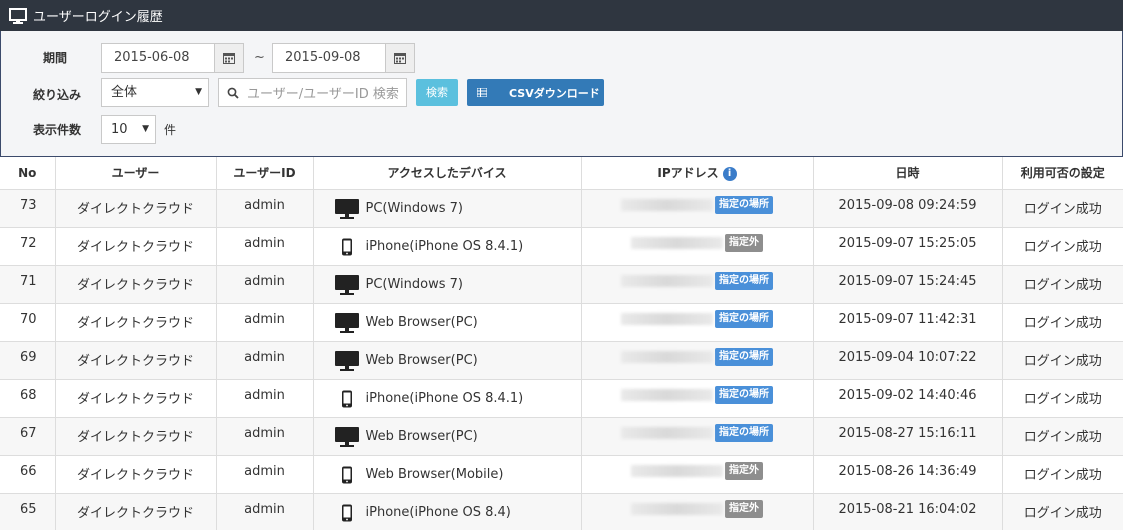 This screenshot has height=530, width=1123. What do you see at coordinates (908, 246) in the screenshot?
I see `cell-datetime: 2015-09-07 15:25:05` at bounding box center [908, 246].